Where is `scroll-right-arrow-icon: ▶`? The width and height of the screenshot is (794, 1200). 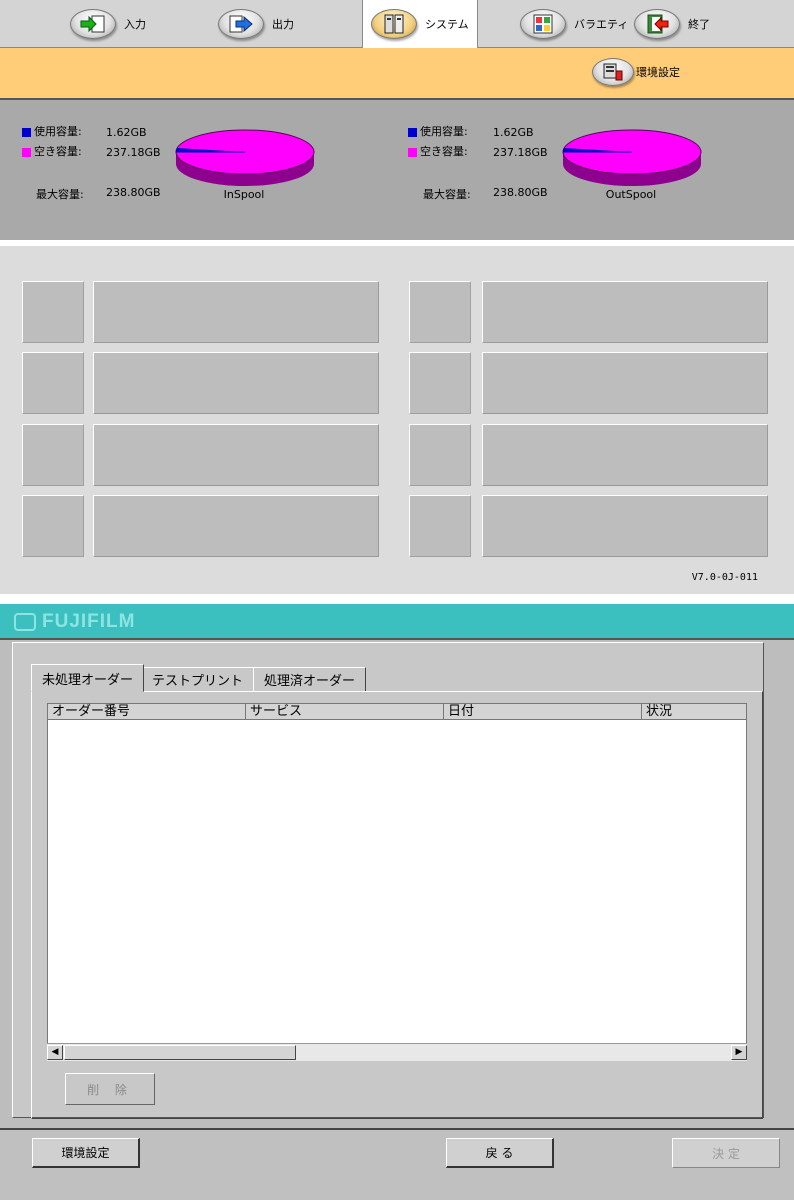
scroll-right-arrow-icon: ▶ is located at coordinates (739, 1052).